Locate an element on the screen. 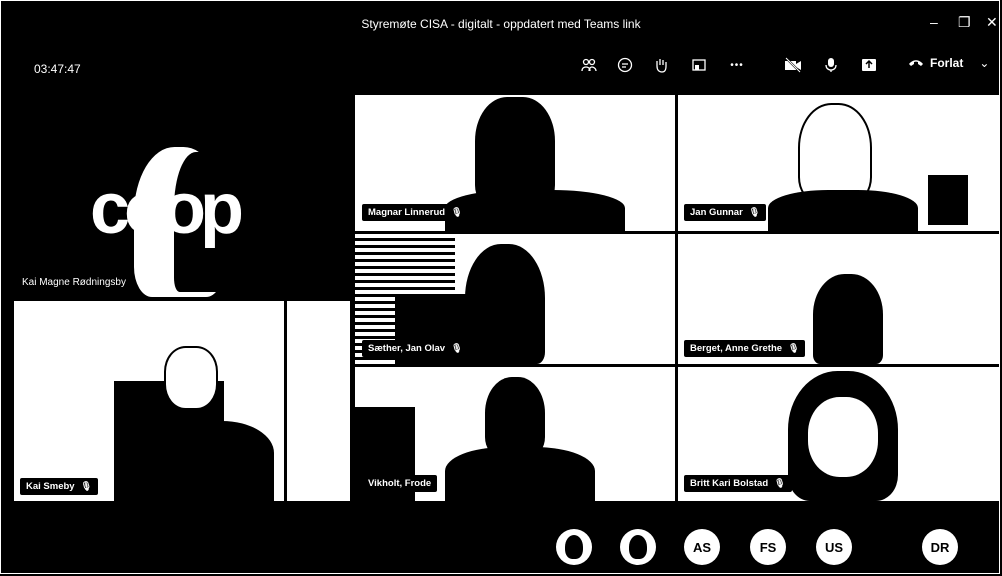 This screenshot has width=1002, height=576. coop-logo: coop is located at coordinates (167, 209).